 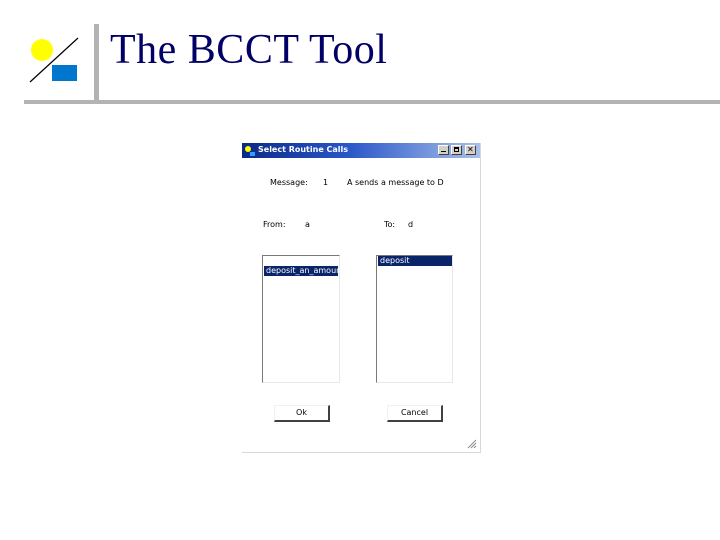 I want to click on slide-logo-icon, so click(x=54, y=60).